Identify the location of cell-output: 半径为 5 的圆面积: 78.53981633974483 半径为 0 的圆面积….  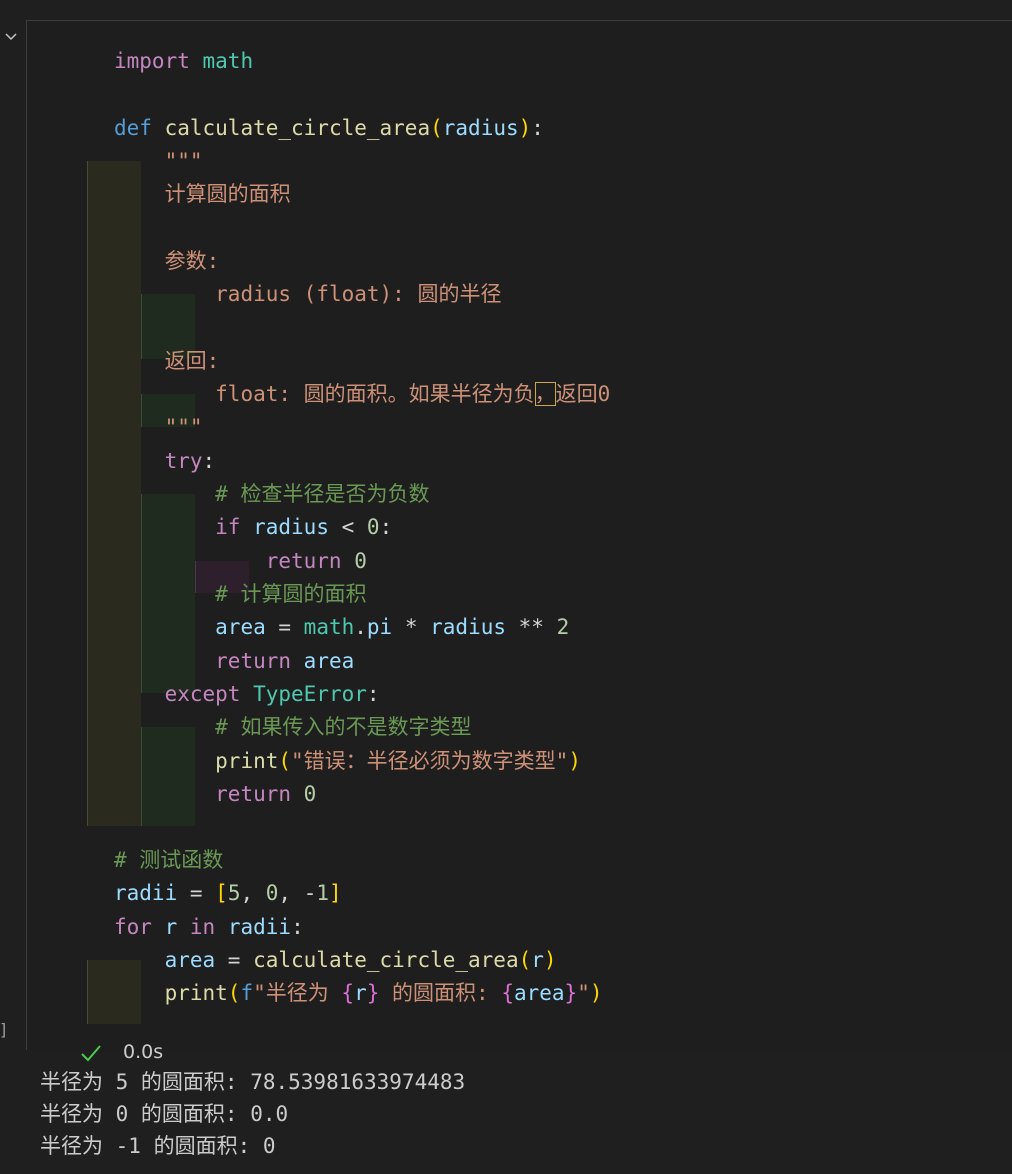
(252, 1114).